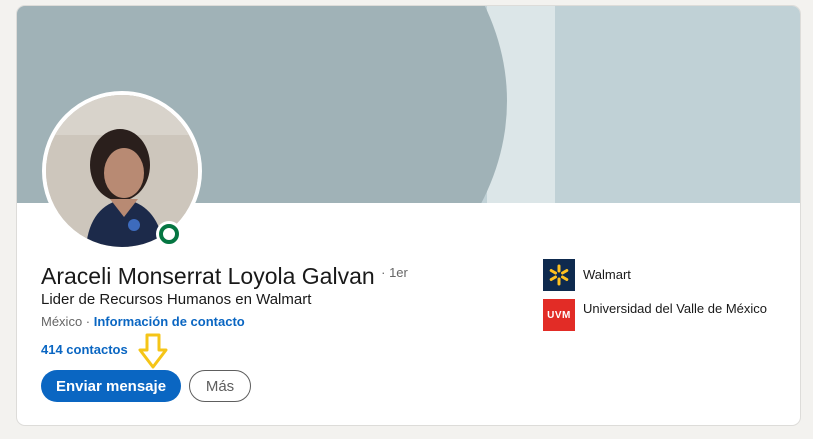 This screenshot has height=439, width=813. Describe the element at coordinates (62, 321) in the screenshot. I see `profile-location: México` at that location.